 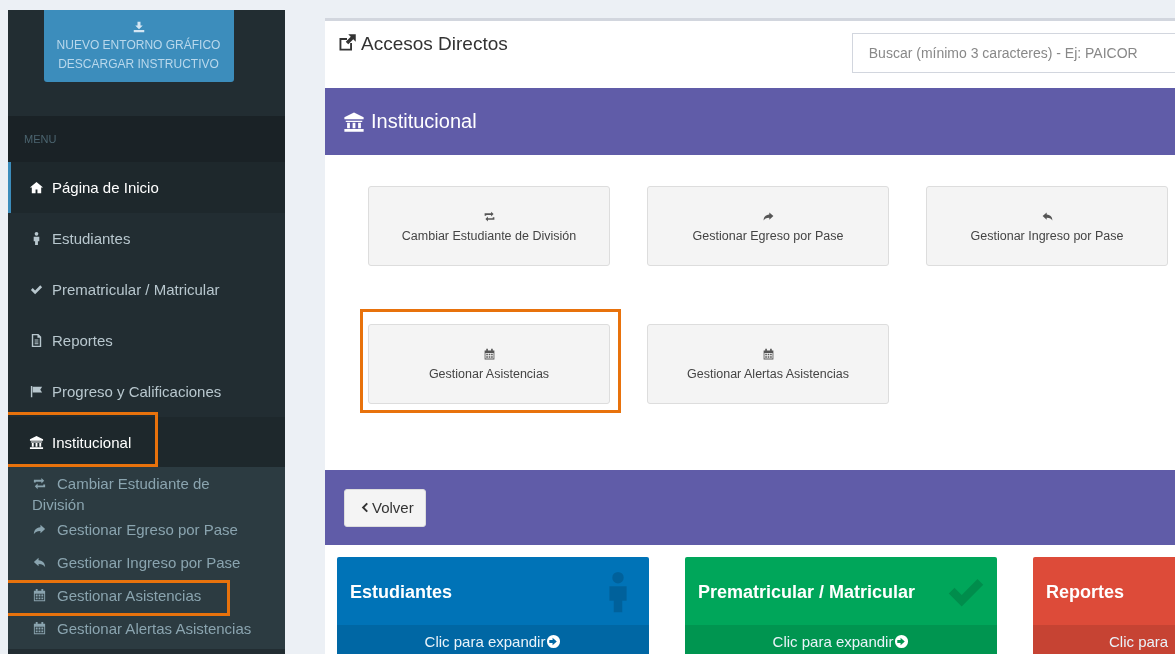 What do you see at coordinates (40, 139) in the screenshot?
I see `menu-header: MENU` at bounding box center [40, 139].